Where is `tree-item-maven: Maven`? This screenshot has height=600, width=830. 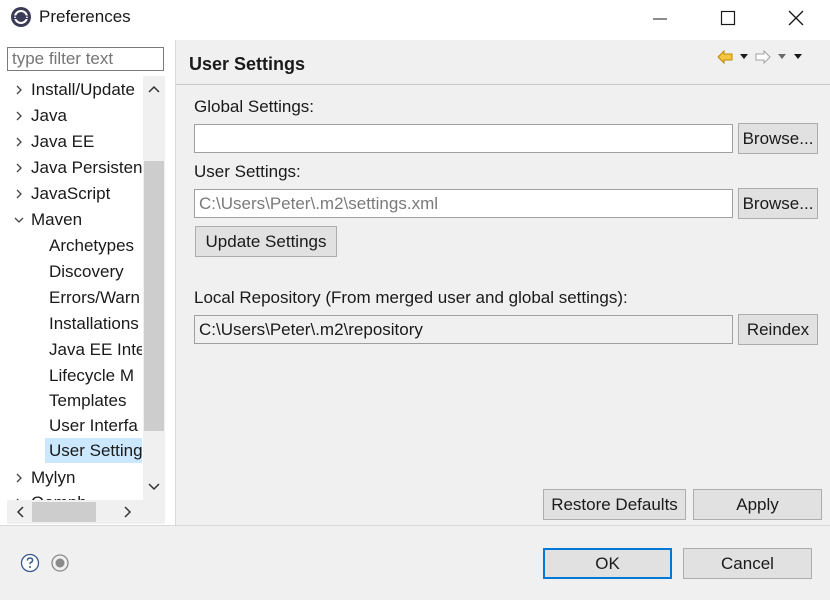
tree-item-maven: Maven is located at coordinates (74, 219).